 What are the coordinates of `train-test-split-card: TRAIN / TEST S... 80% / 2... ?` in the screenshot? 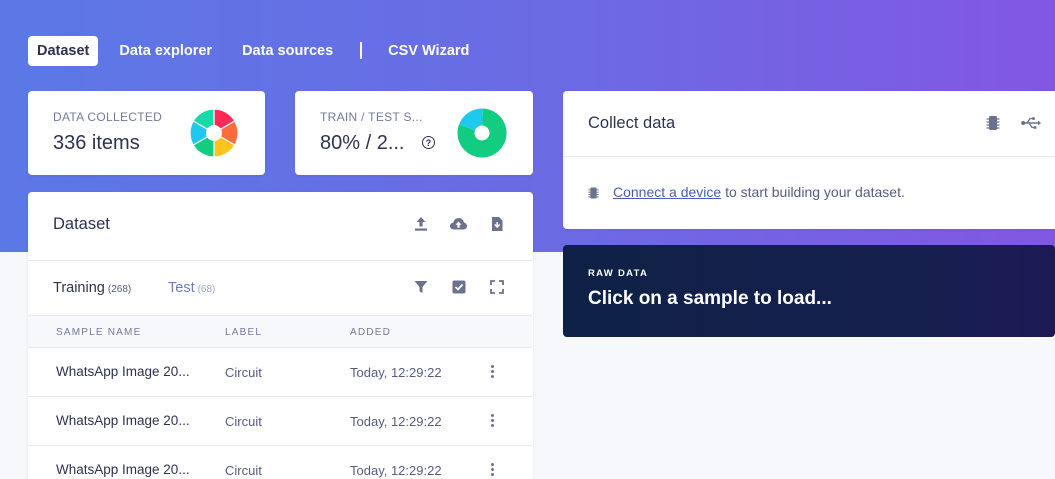 It's located at (414, 133).